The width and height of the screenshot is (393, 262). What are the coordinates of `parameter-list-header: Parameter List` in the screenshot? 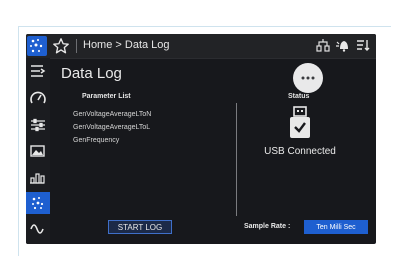 It's located at (106, 96).